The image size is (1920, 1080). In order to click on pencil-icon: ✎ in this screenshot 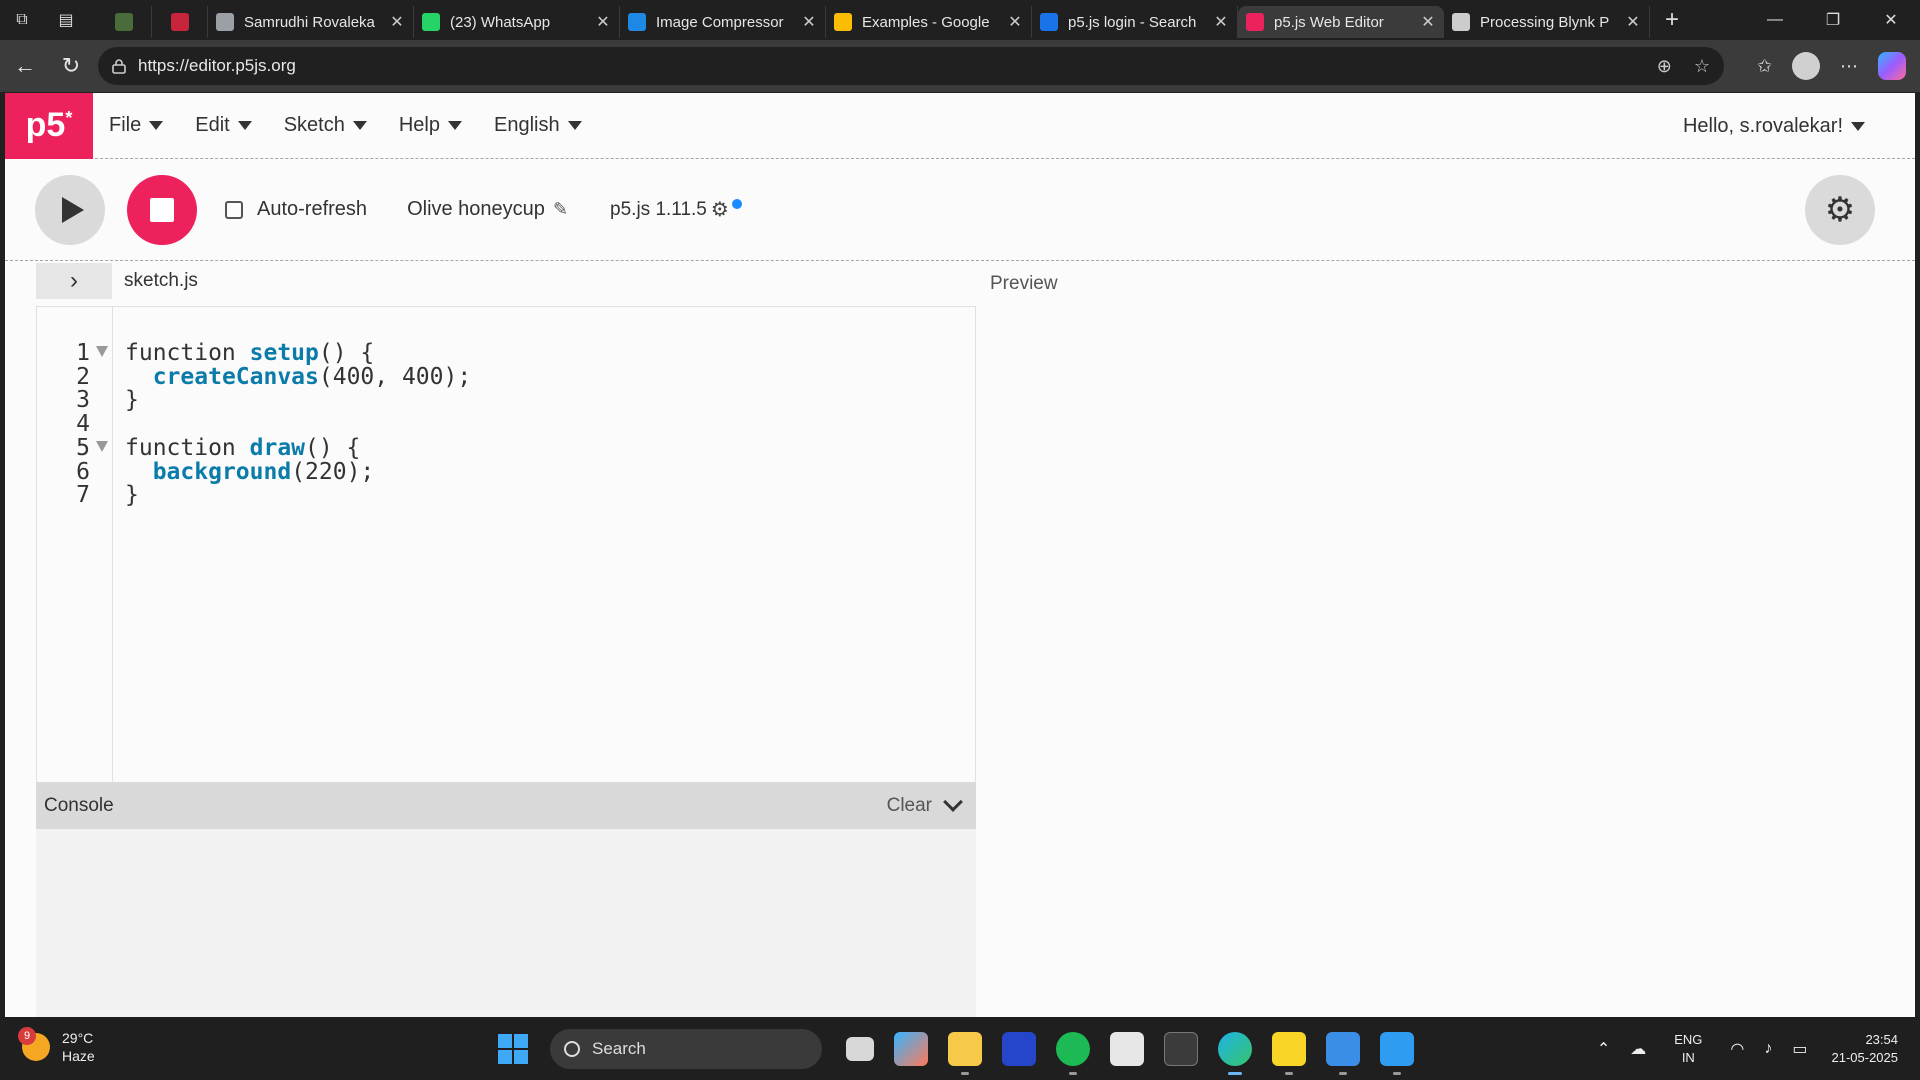, I will do `click(560, 209)`.